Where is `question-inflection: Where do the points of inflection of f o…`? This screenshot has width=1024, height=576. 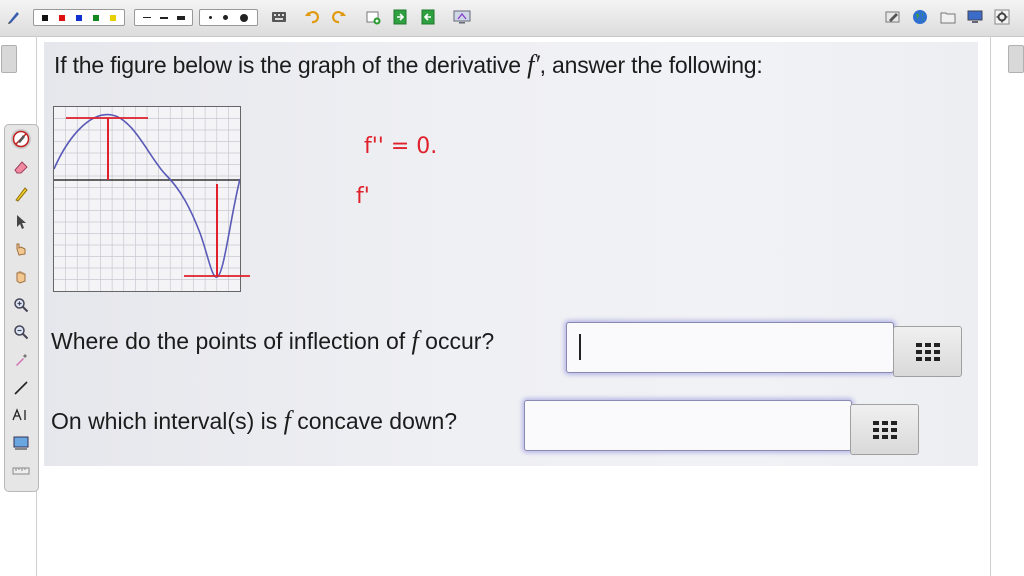
question-inflection: Where do the points of inflection of f o… is located at coordinates (272, 341).